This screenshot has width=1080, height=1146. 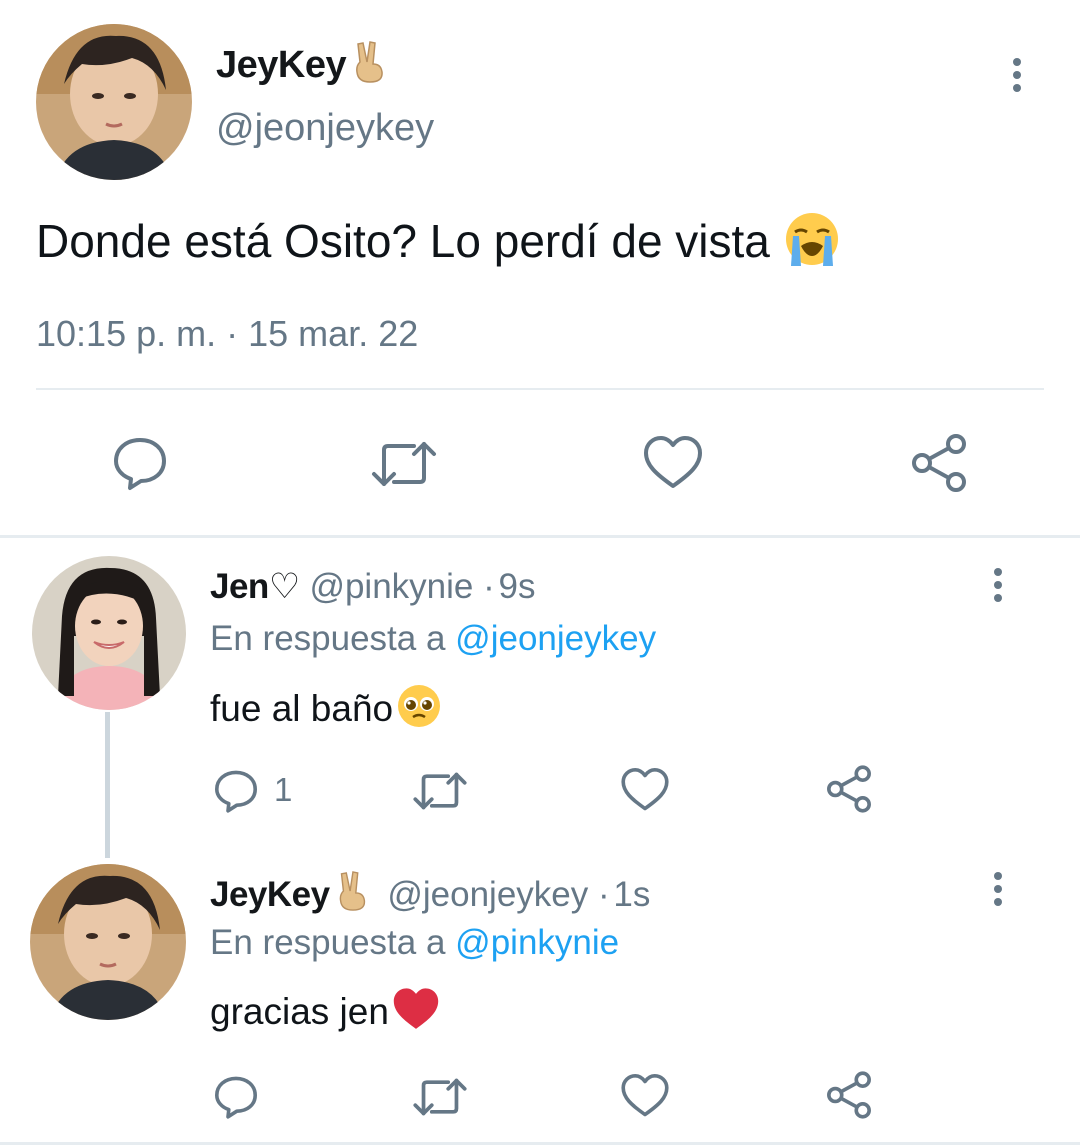 I want to click on reply-1-reply-button: 1, so click(x=252, y=790).